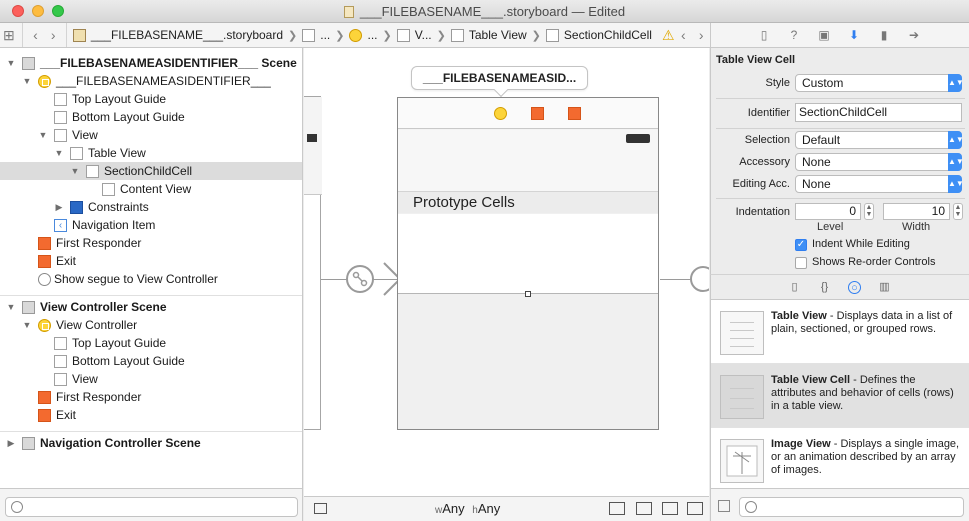  What do you see at coordinates (320, 508) in the screenshot?
I see `document-outline-toggle-icon` at bounding box center [320, 508].